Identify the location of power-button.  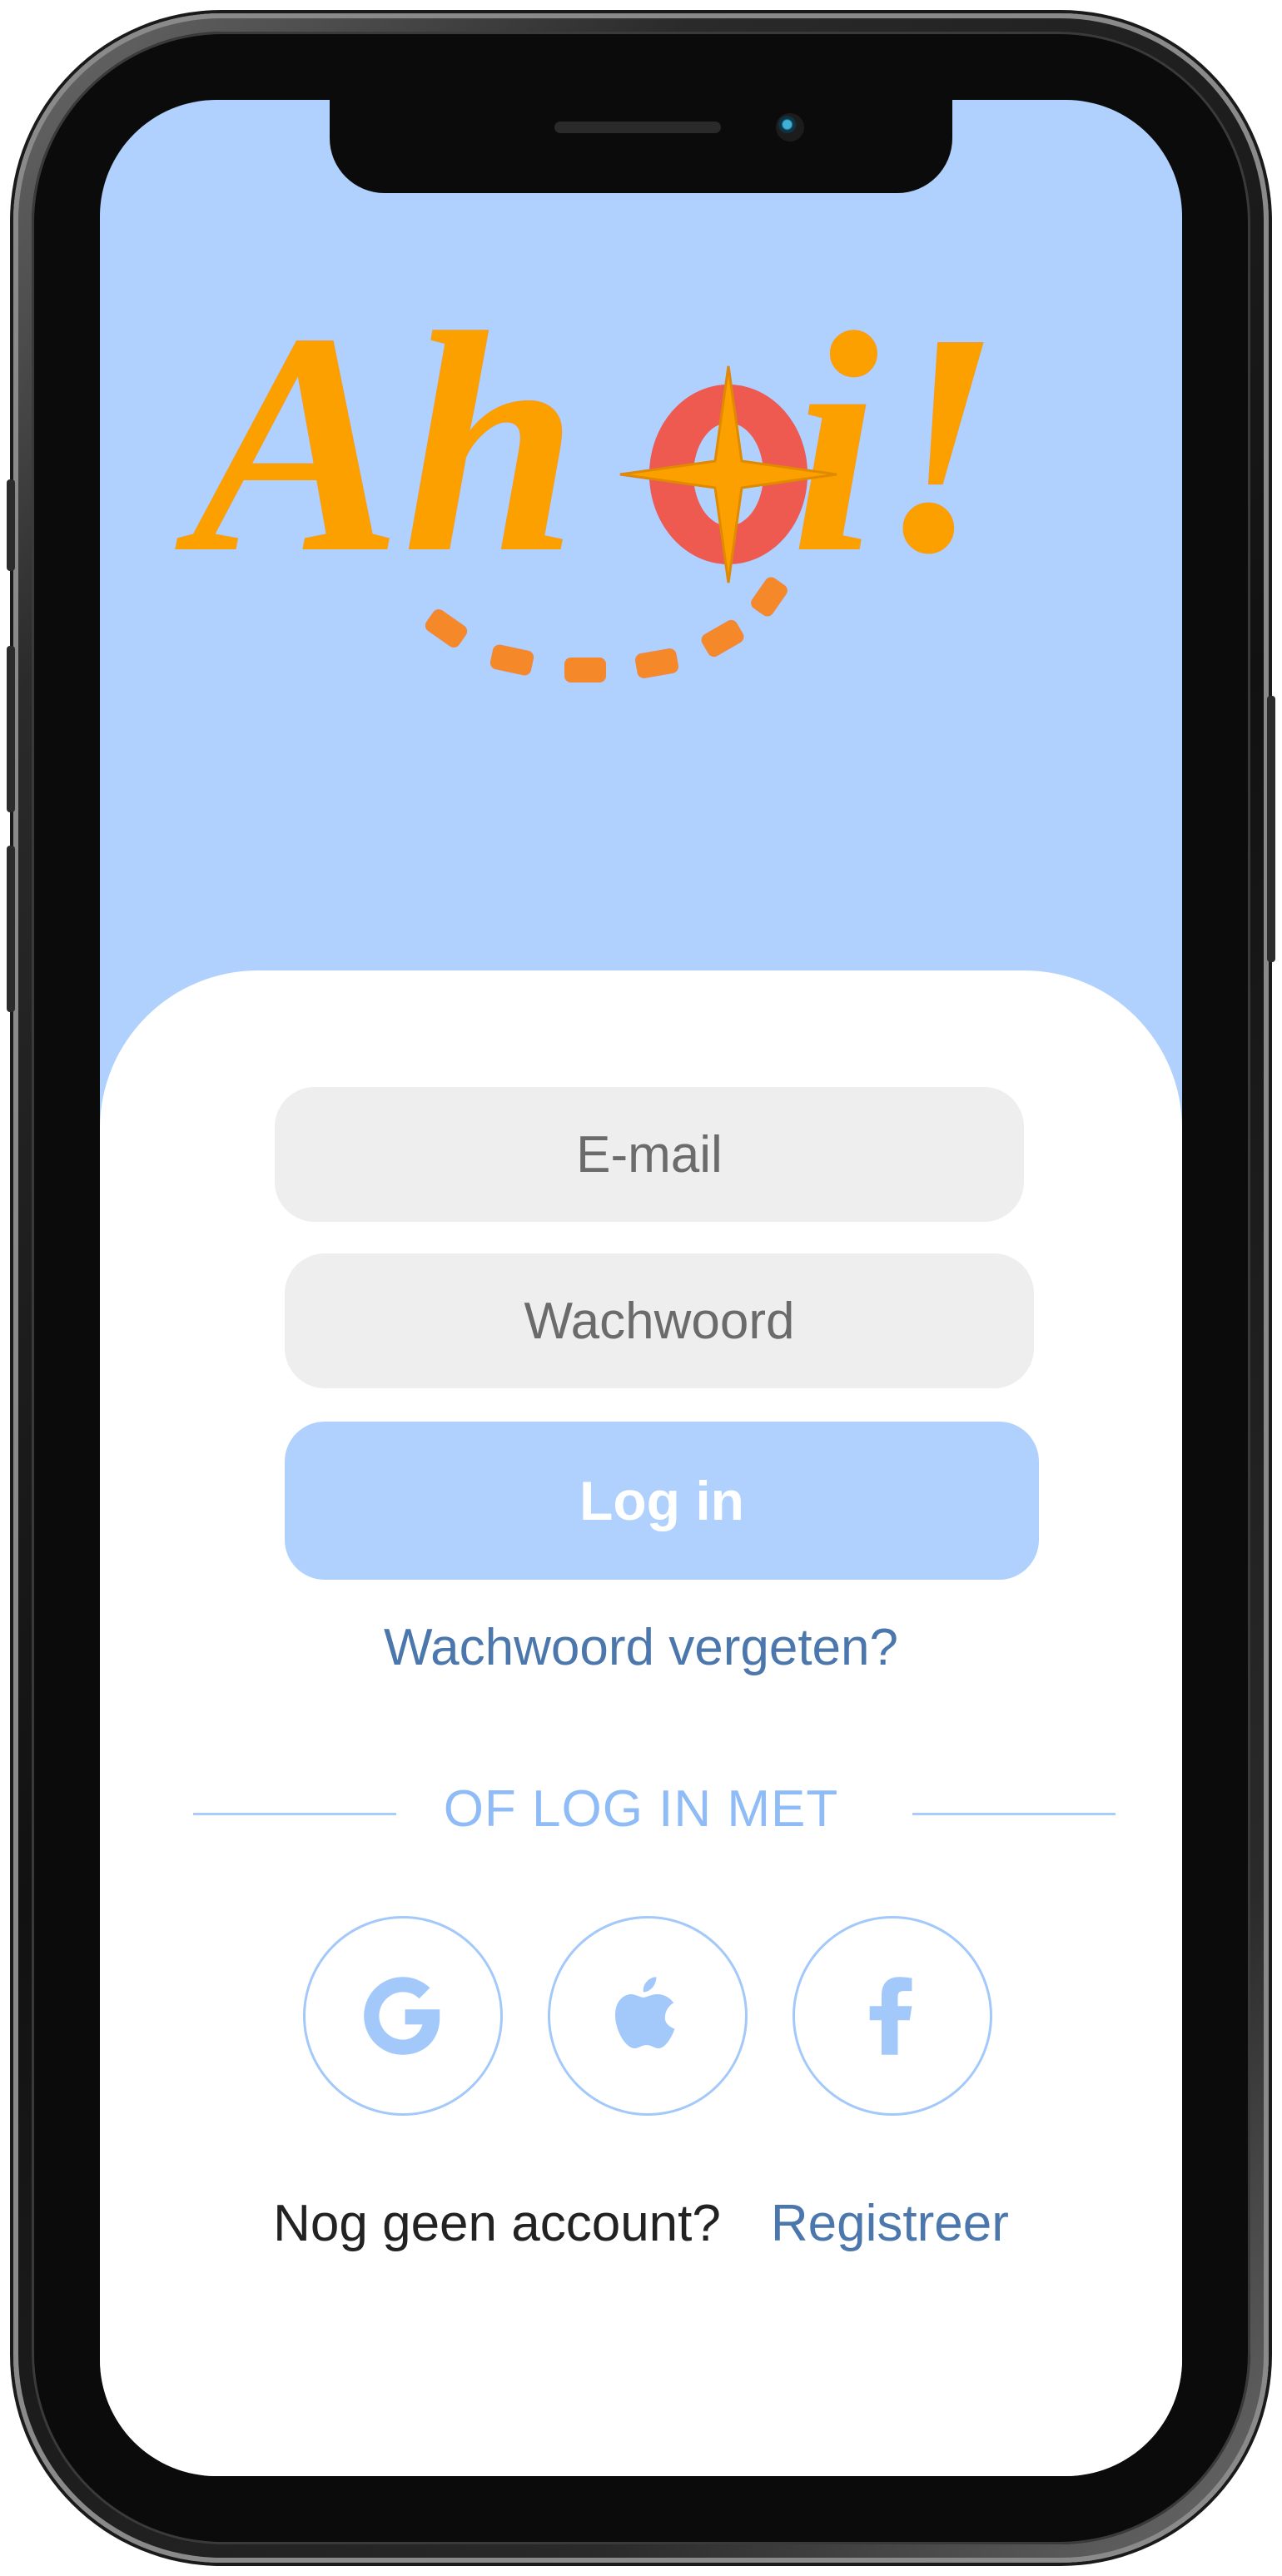
(1271, 829).